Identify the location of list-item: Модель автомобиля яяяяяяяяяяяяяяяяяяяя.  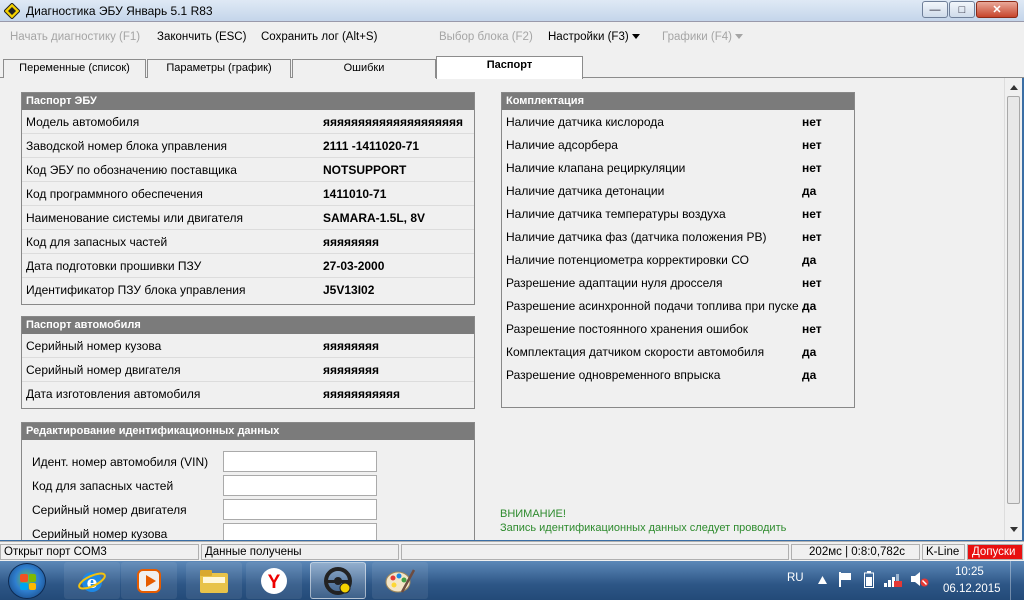
(248, 122).